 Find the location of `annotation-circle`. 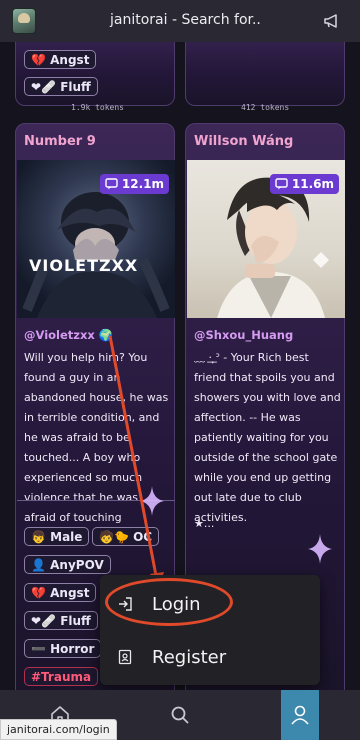

annotation-circle is located at coordinates (169, 602).